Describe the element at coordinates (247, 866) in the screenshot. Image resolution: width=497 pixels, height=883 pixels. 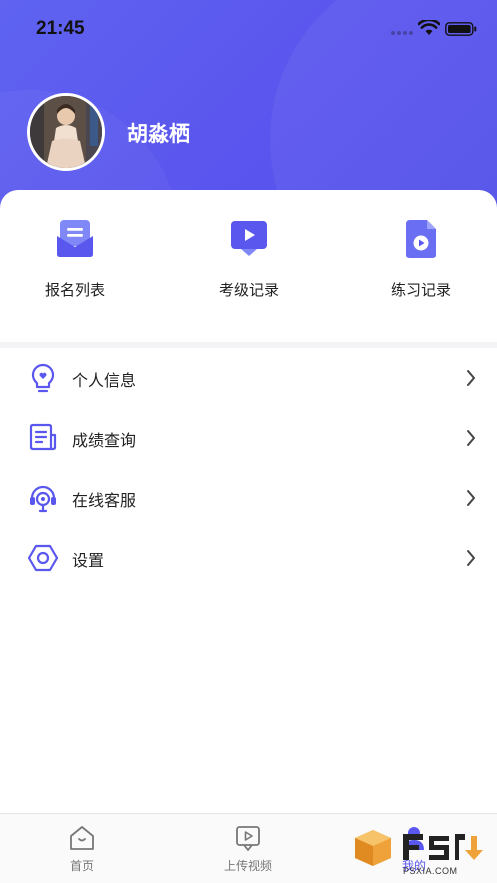
I see `tab-label: 上传视频` at that location.